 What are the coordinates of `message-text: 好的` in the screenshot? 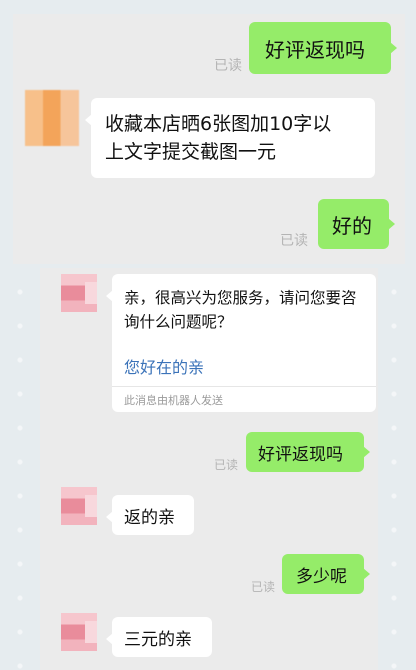 It's located at (352, 225).